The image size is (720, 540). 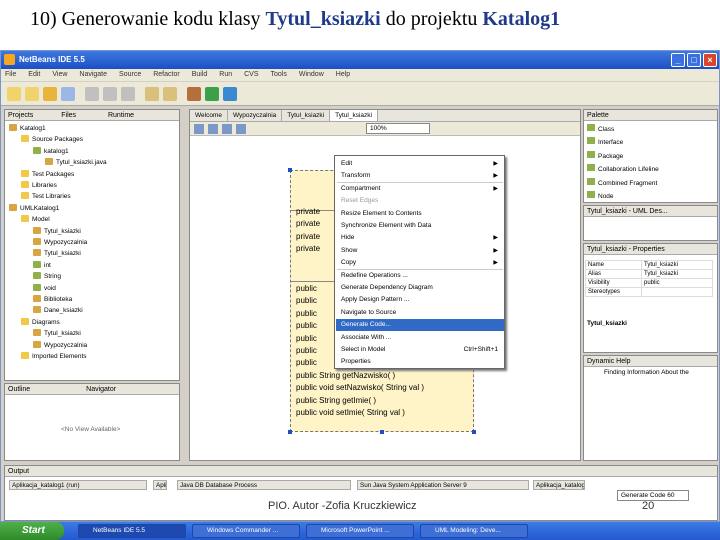 I want to click on context-menu-item: Transform ▶, so click(x=420, y=176).